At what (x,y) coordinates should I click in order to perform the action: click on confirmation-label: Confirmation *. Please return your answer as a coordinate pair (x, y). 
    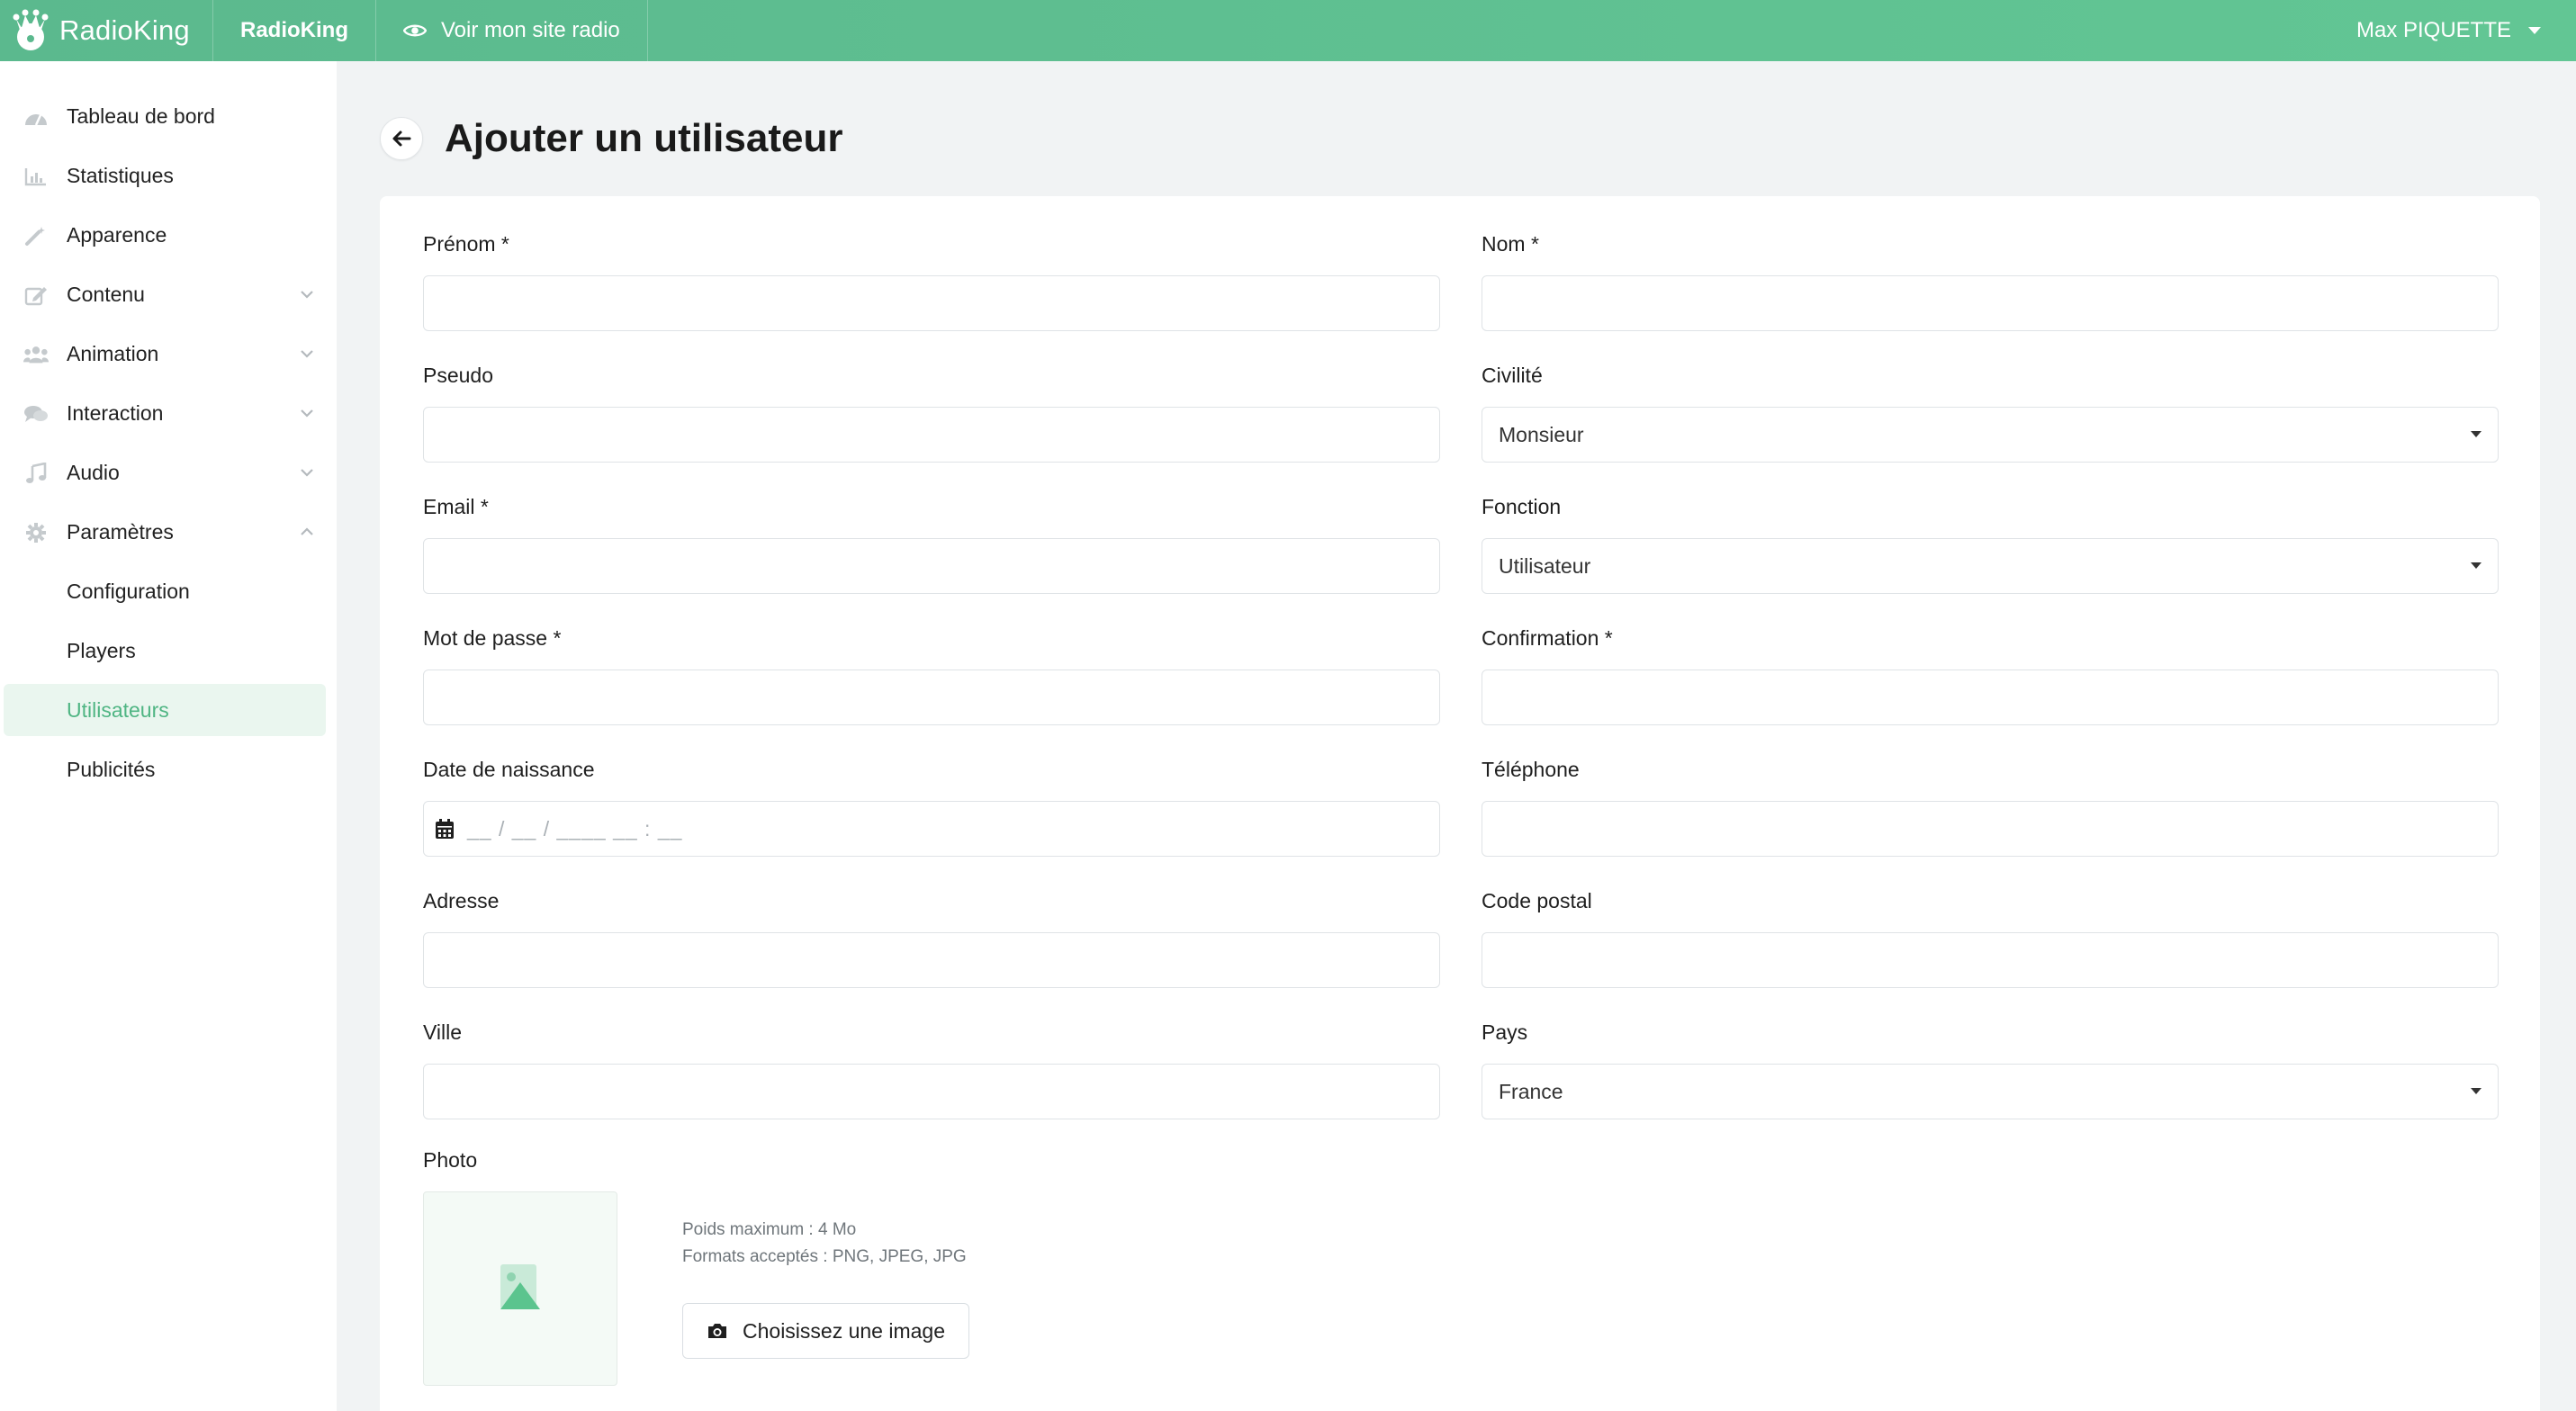
    Looking at the image, I should click on (1547, 638).